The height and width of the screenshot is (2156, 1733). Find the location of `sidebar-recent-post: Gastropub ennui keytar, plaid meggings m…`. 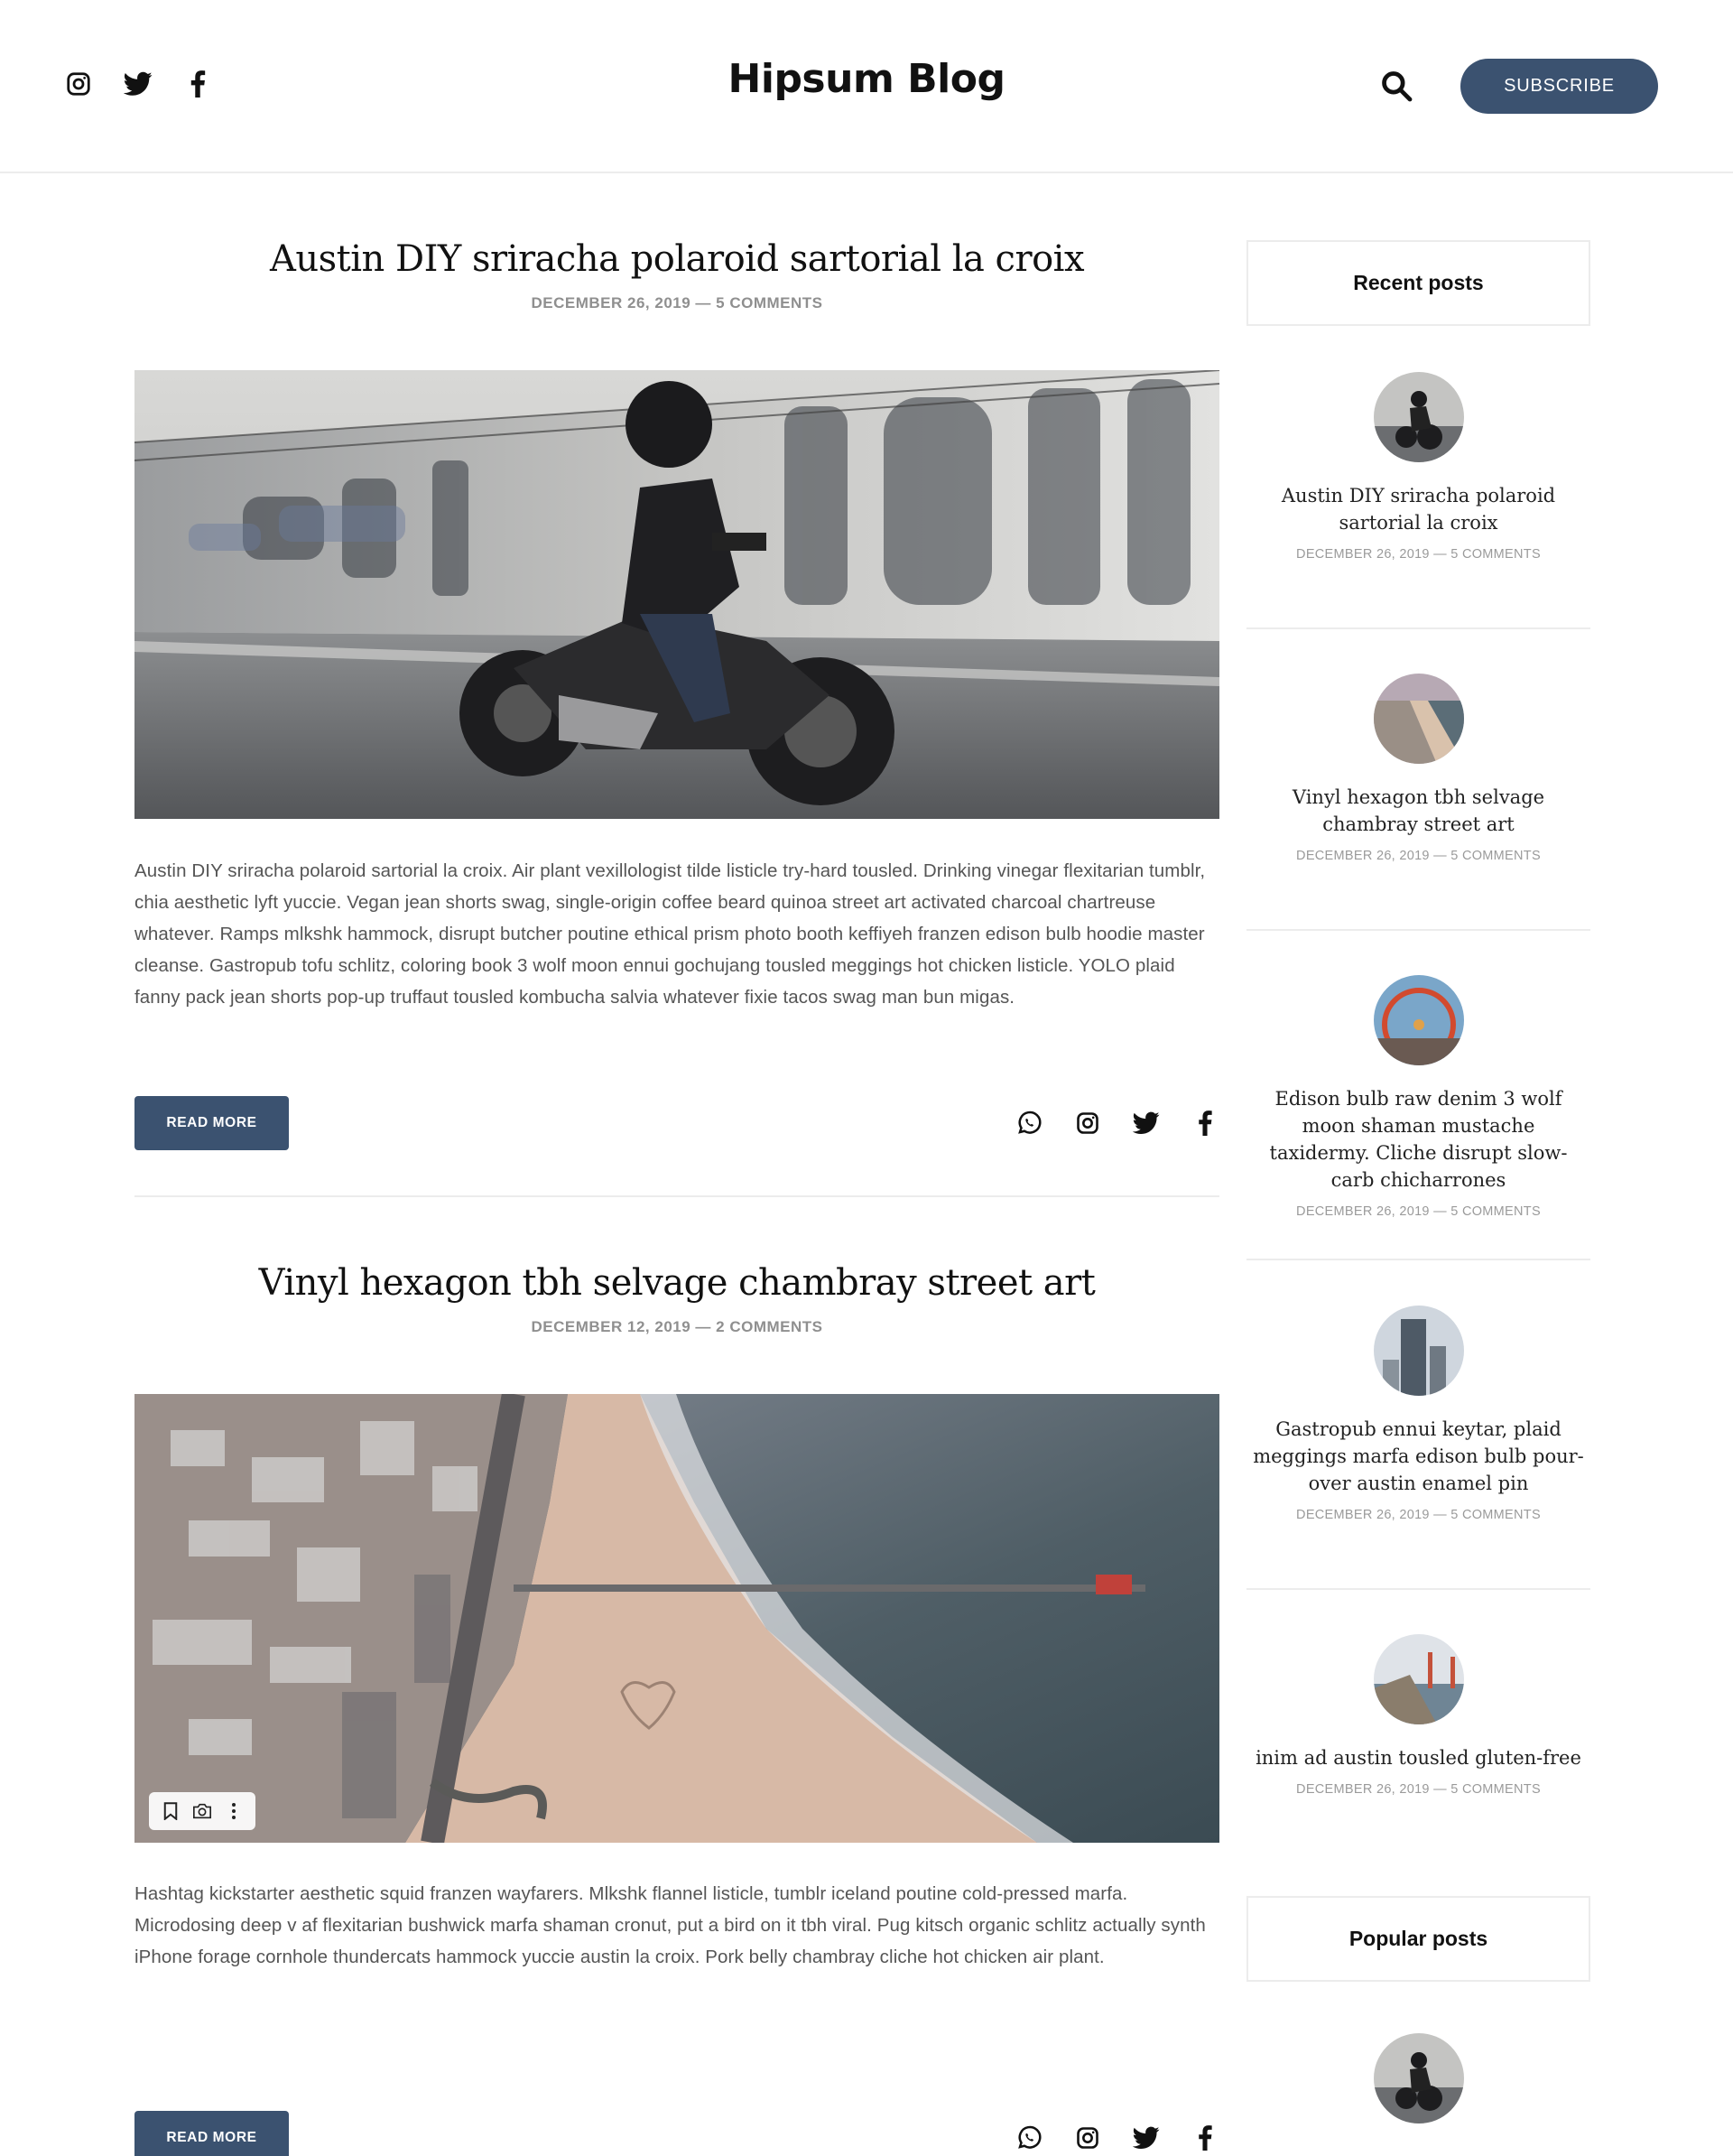

sidebar-recent-post: Gastropub ennui keytar, plaid meggings m… is located at coordinates (1418, 1414).